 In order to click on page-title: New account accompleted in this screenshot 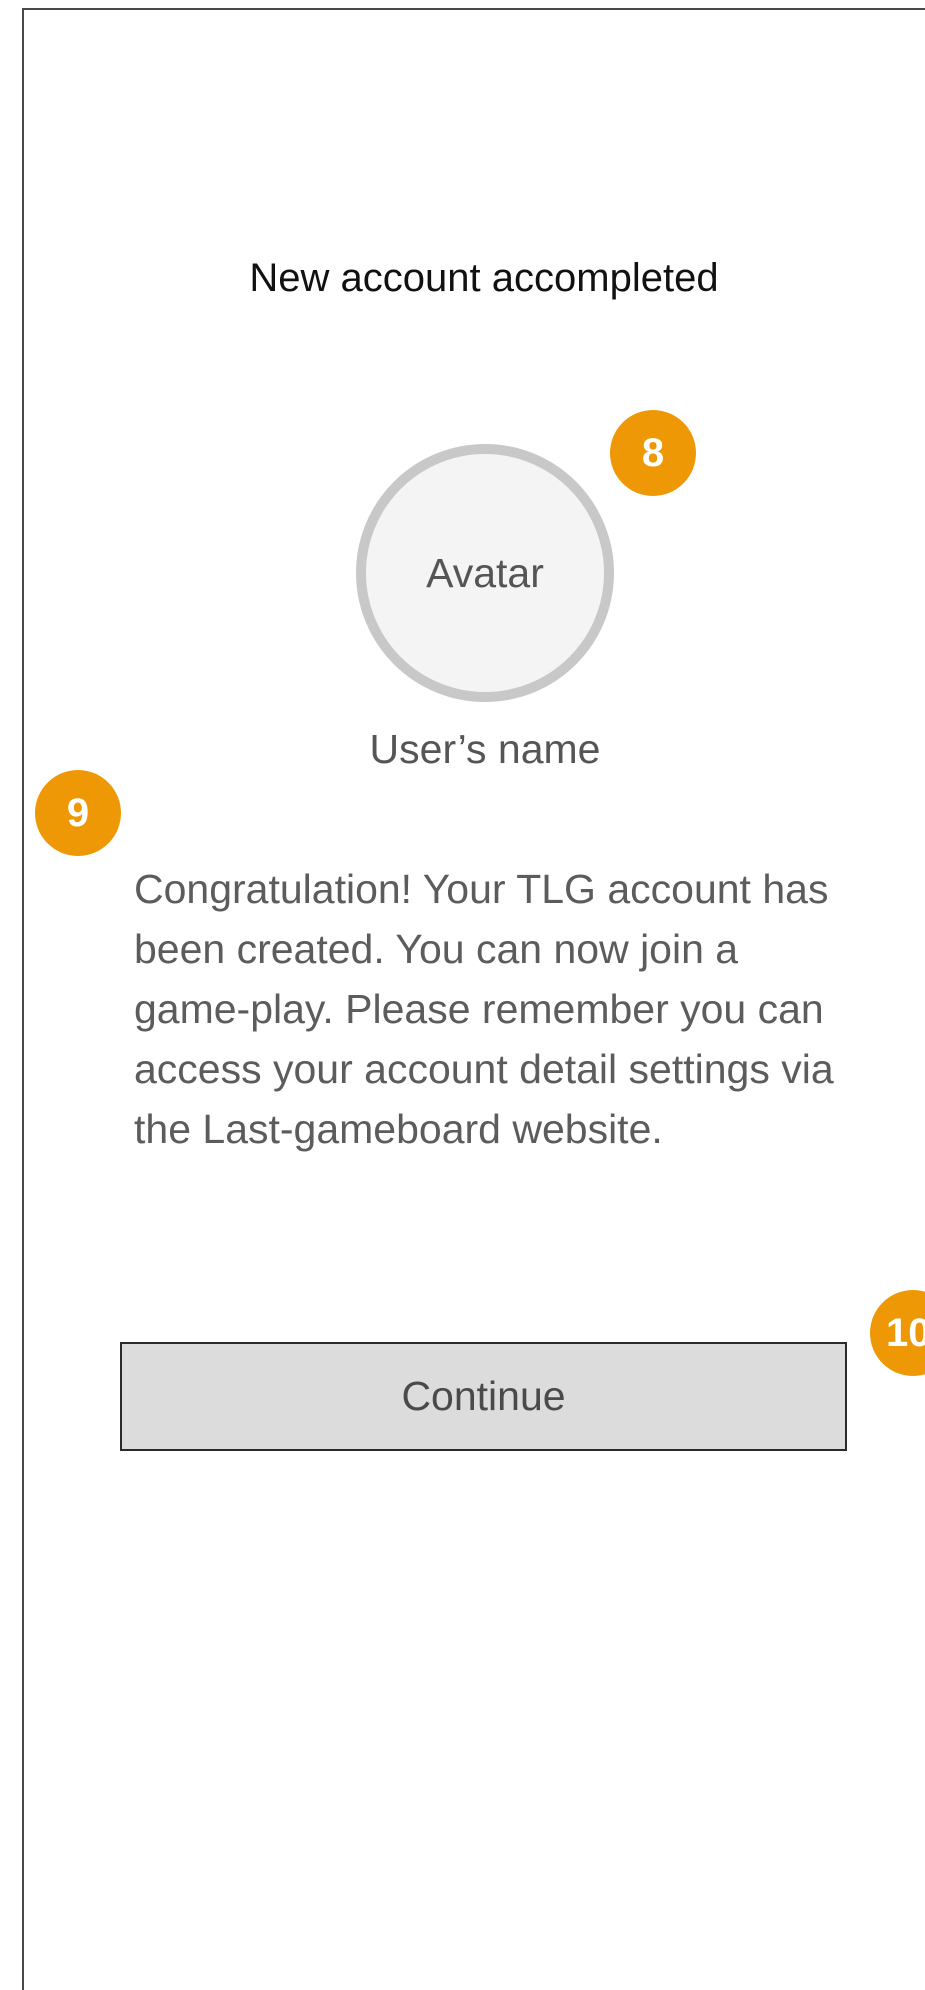, I will do `click(484, 278)`.